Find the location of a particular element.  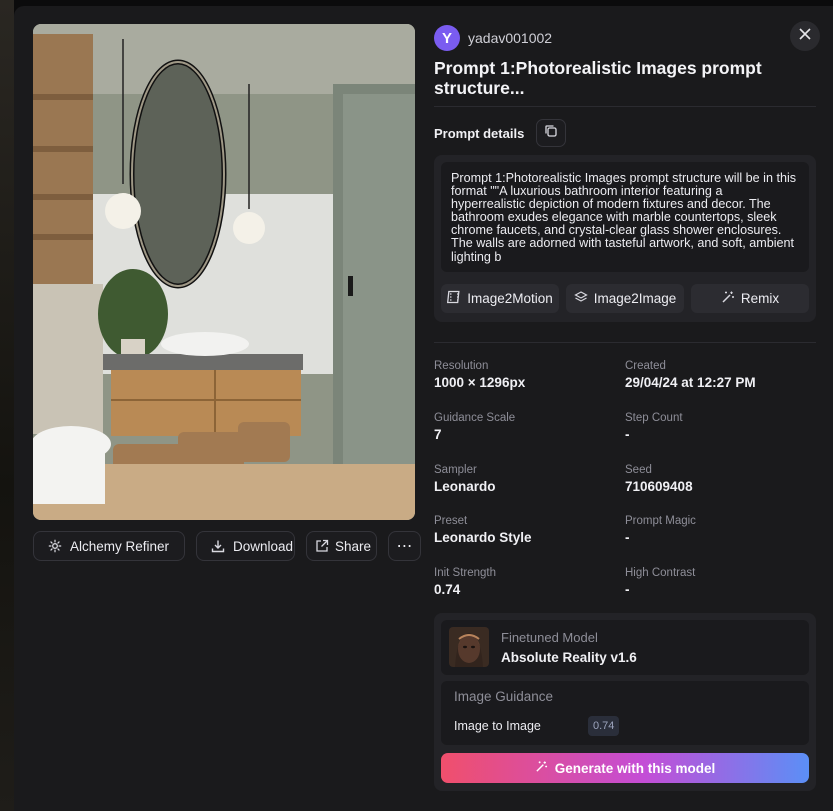

share-icon is located at coordinates (322, 546).